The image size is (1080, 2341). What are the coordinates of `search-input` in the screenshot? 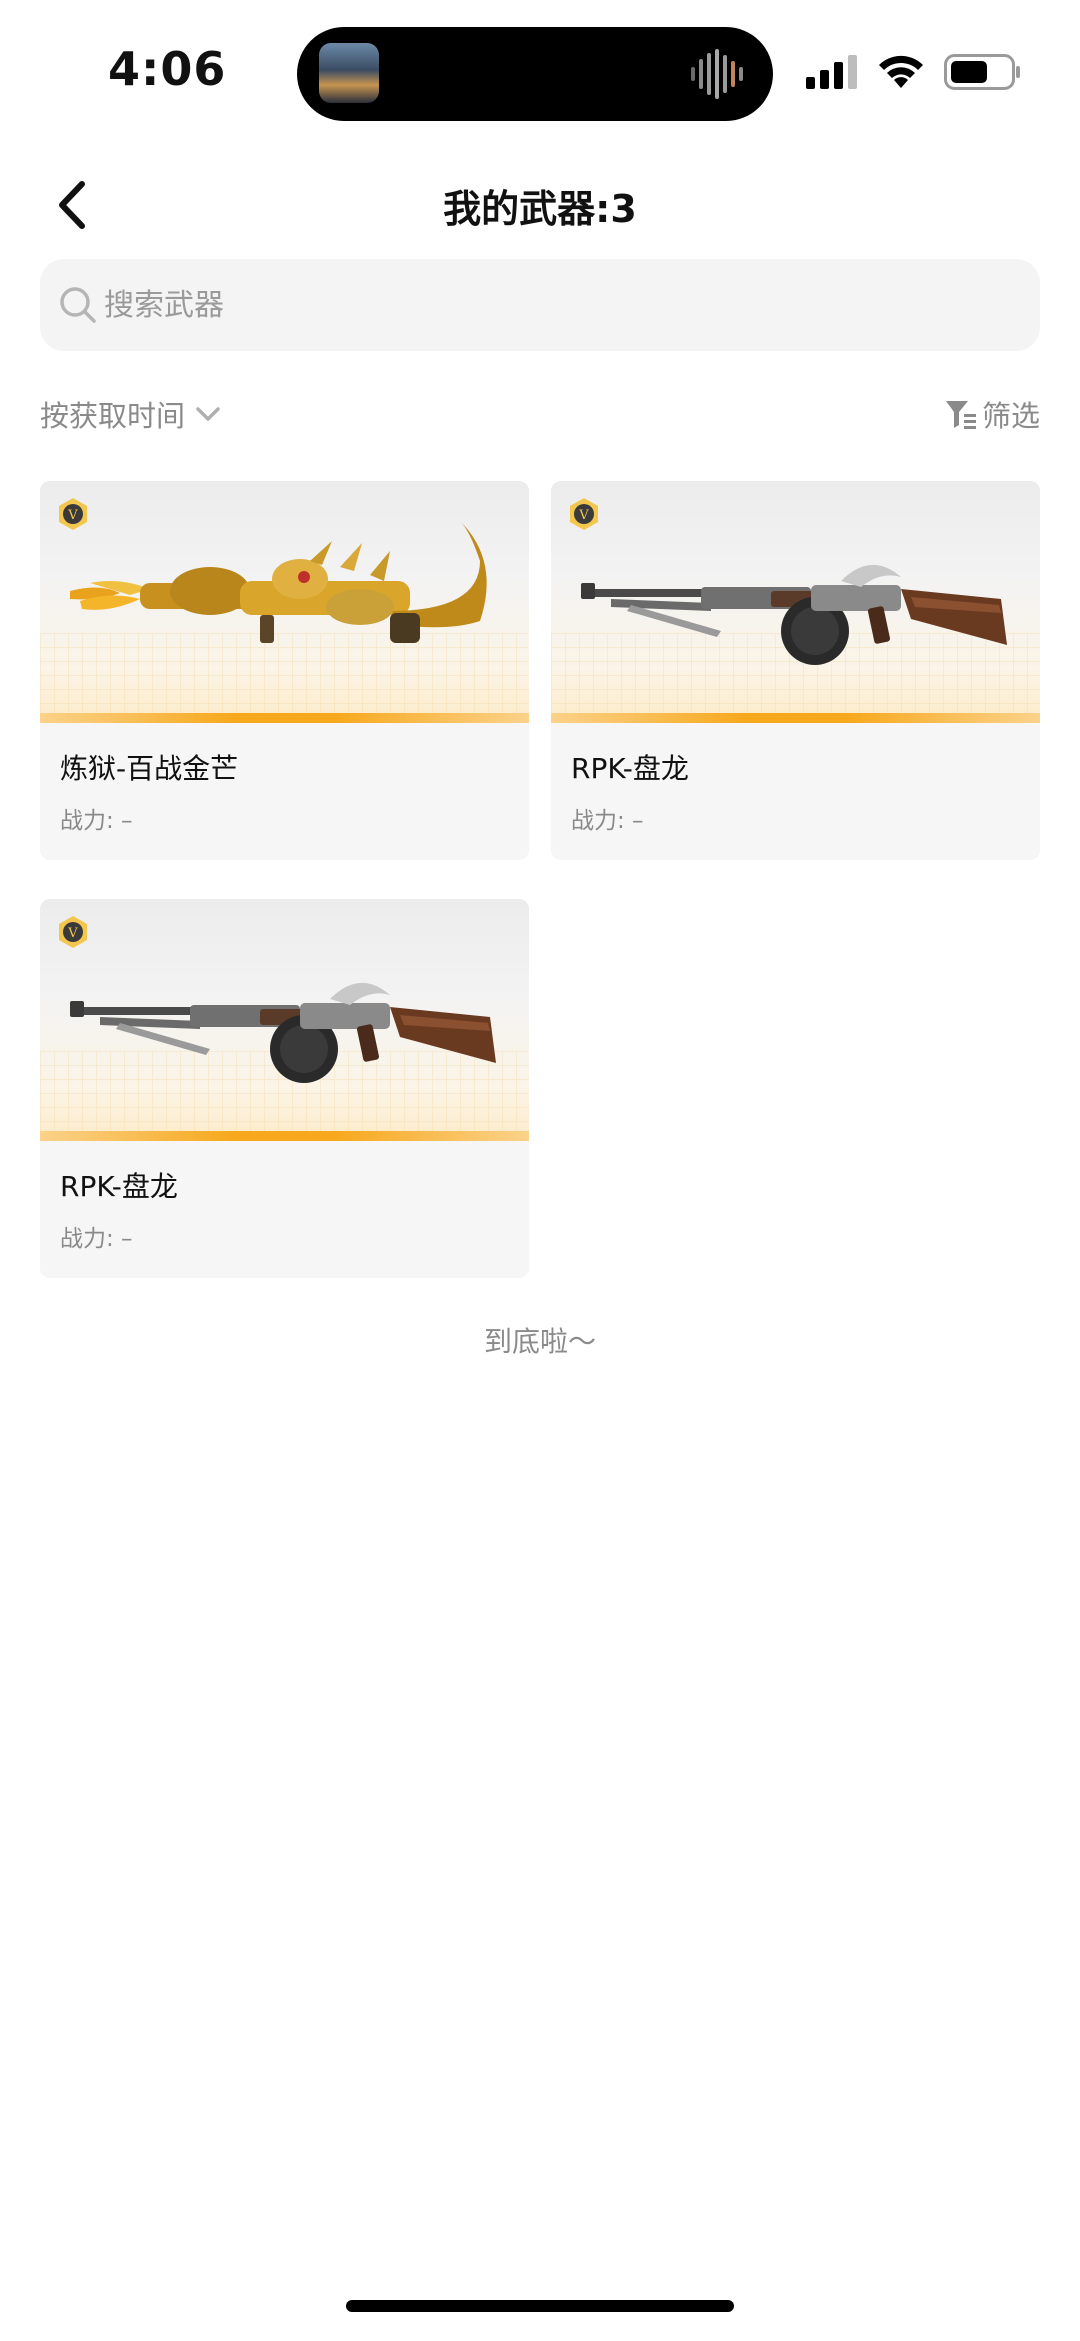 It's located at (544, 305).